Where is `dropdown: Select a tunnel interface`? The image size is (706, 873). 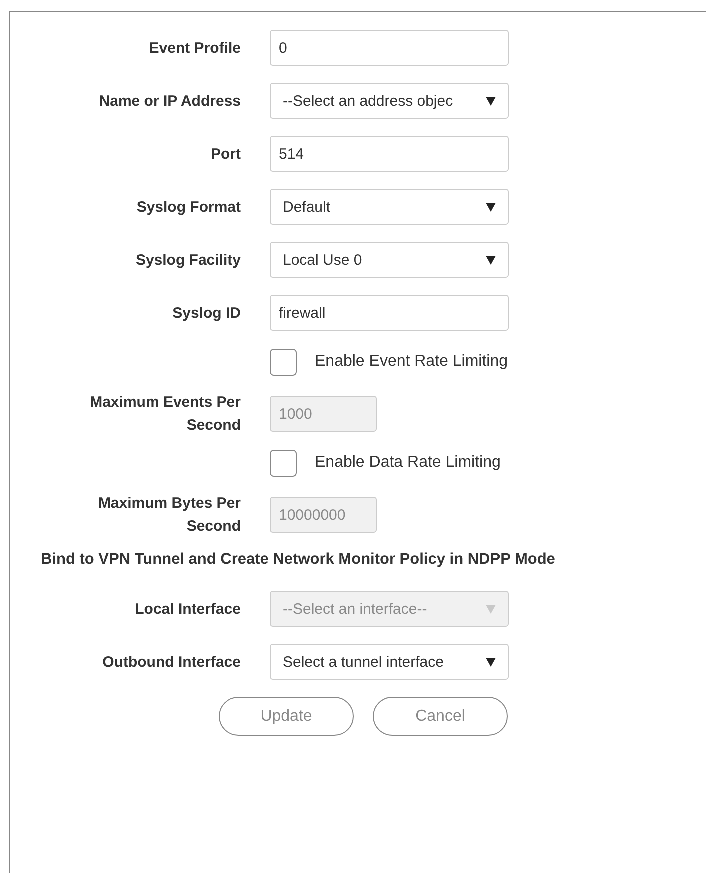
dropdown: Select a tunnel interface is located at coordinates (389, 662).